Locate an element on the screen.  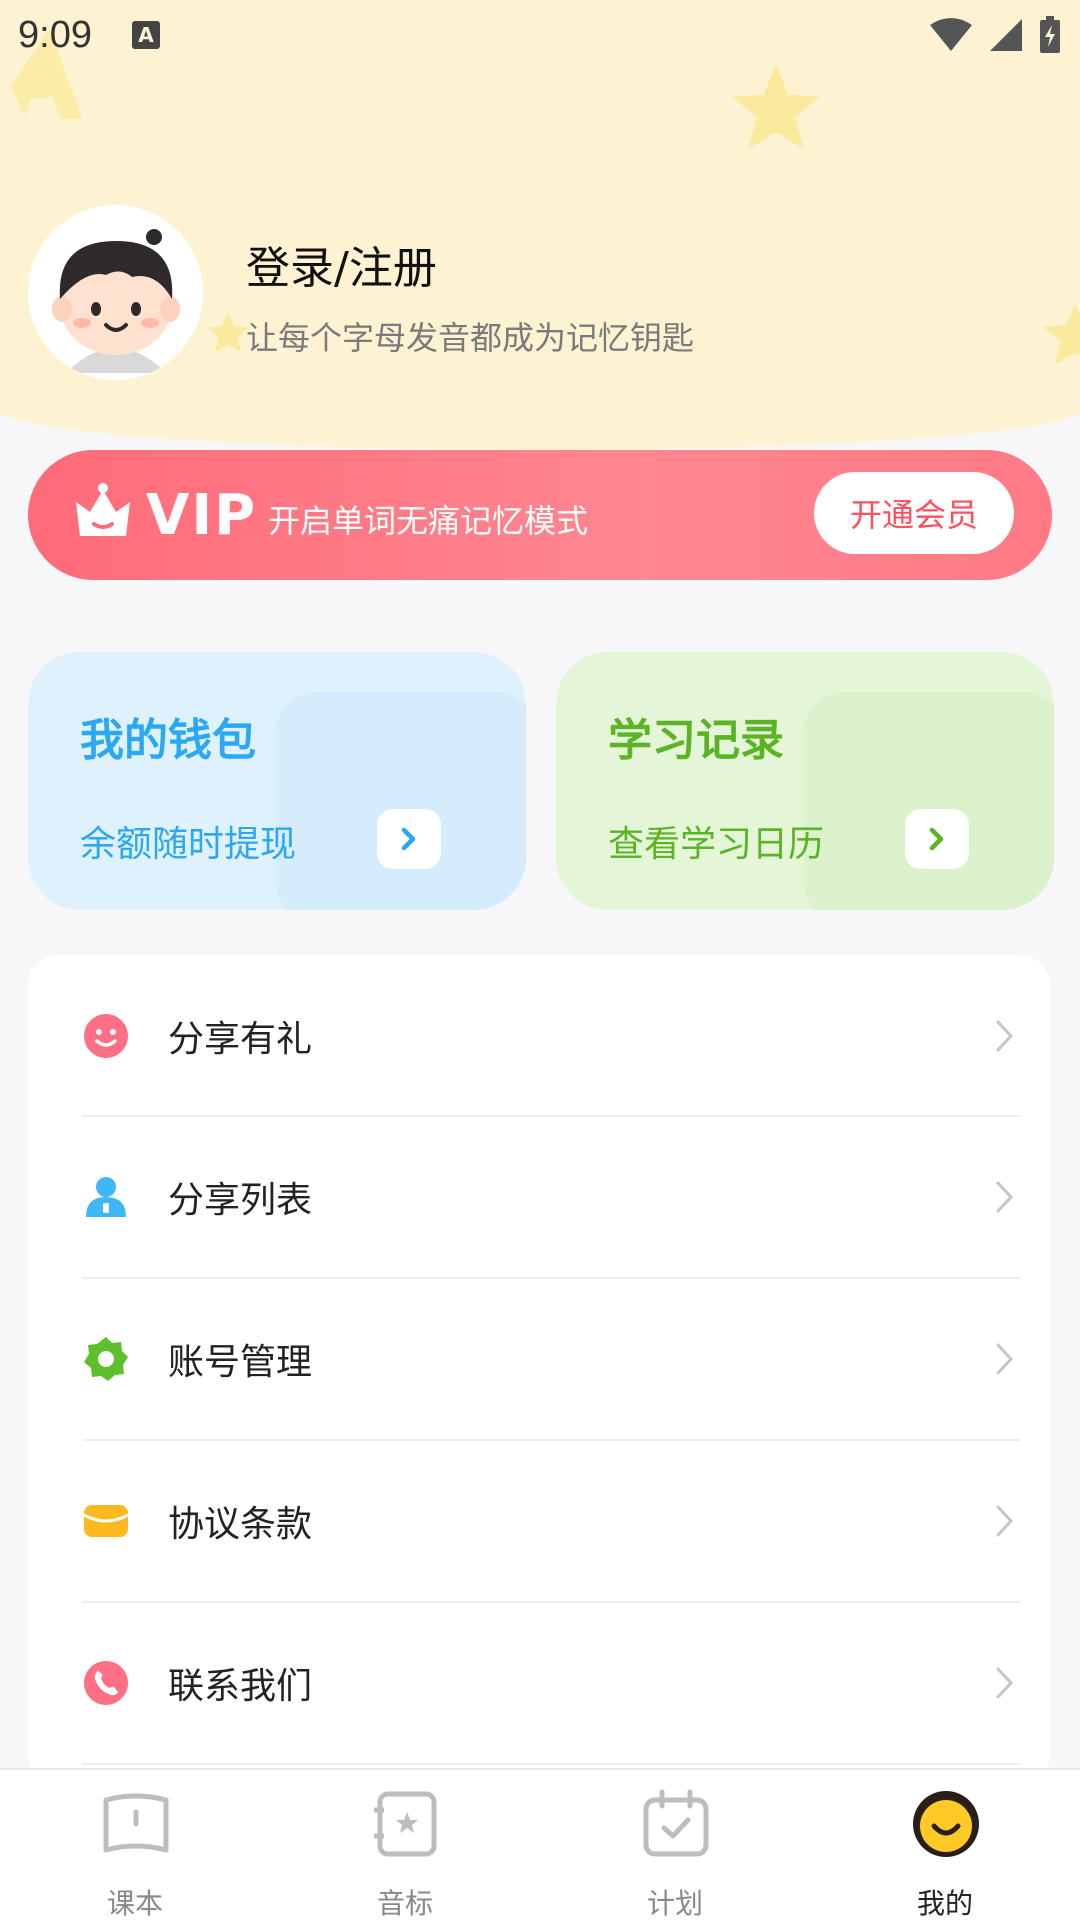
study-decoration is located at coordinates (929, 801).